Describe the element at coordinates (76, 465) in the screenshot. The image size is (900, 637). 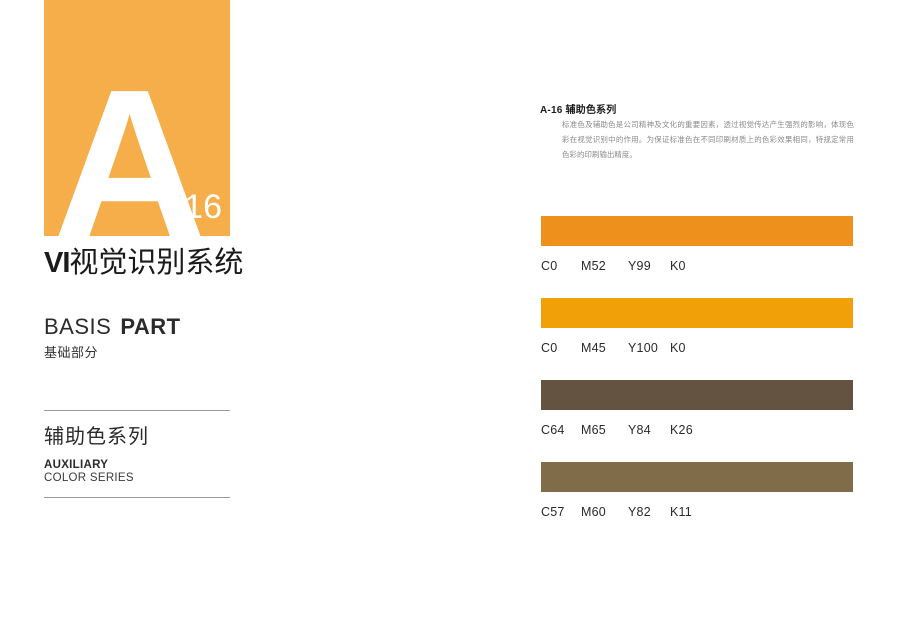
I see `section-title-en: AUXILIARY` at that location.